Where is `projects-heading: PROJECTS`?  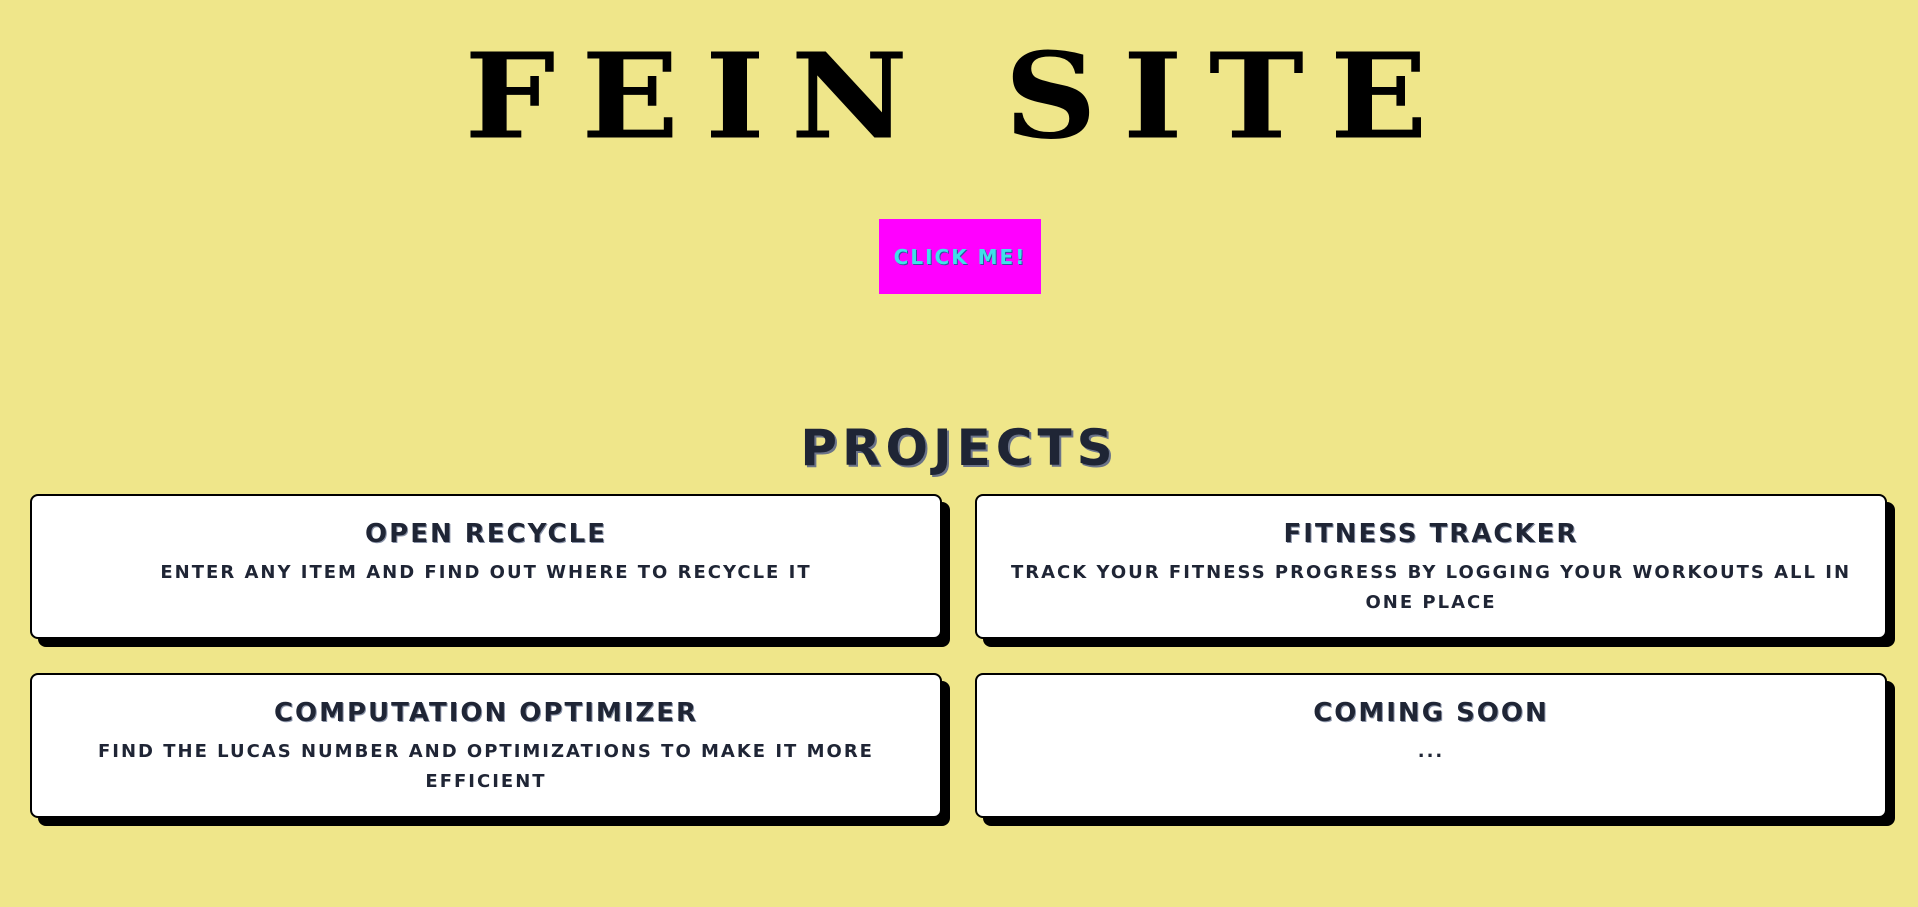 projects-heading: PROJECTS is located at coordinates (959, 448).